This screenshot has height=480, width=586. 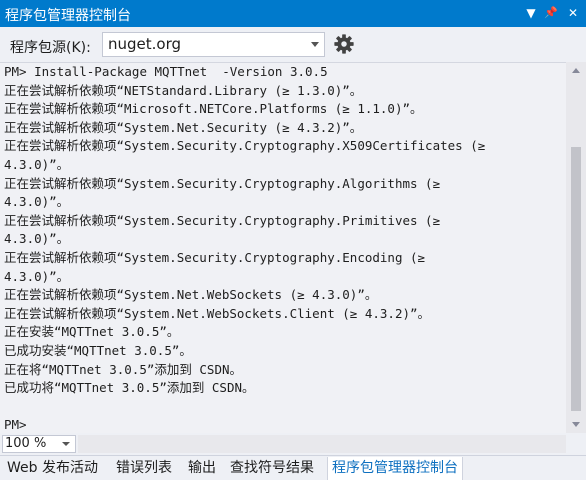 What do you see at coordinates (144, 468) in the screenshot?
I see `tab-error-list: 错误列表` at bounding box center [144, 468].